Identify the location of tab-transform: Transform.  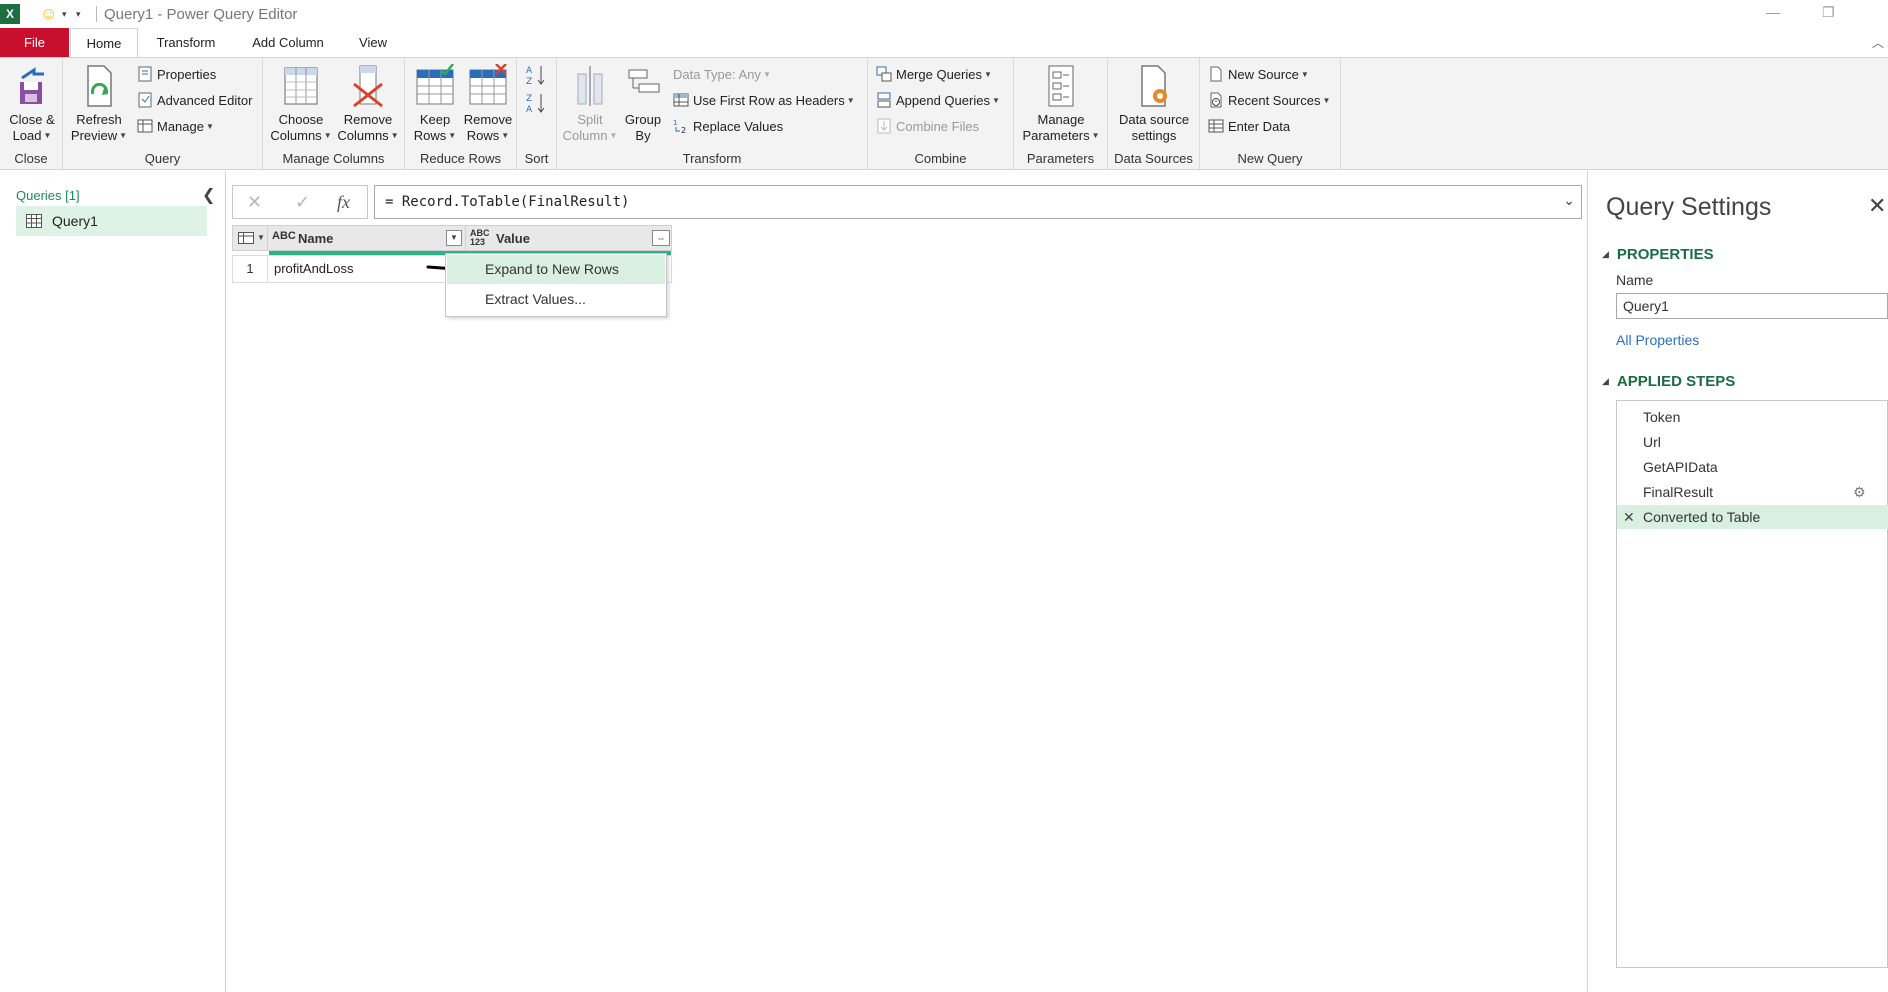
(186, 43).